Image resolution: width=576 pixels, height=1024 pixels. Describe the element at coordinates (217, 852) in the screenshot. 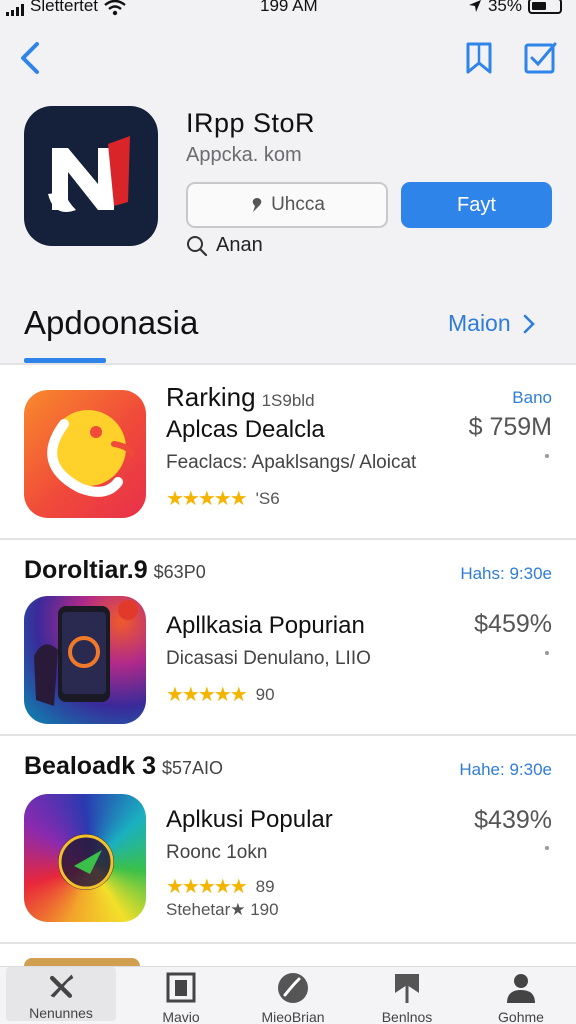

I see `app-subtitle: Roonc 1okn` at that location.